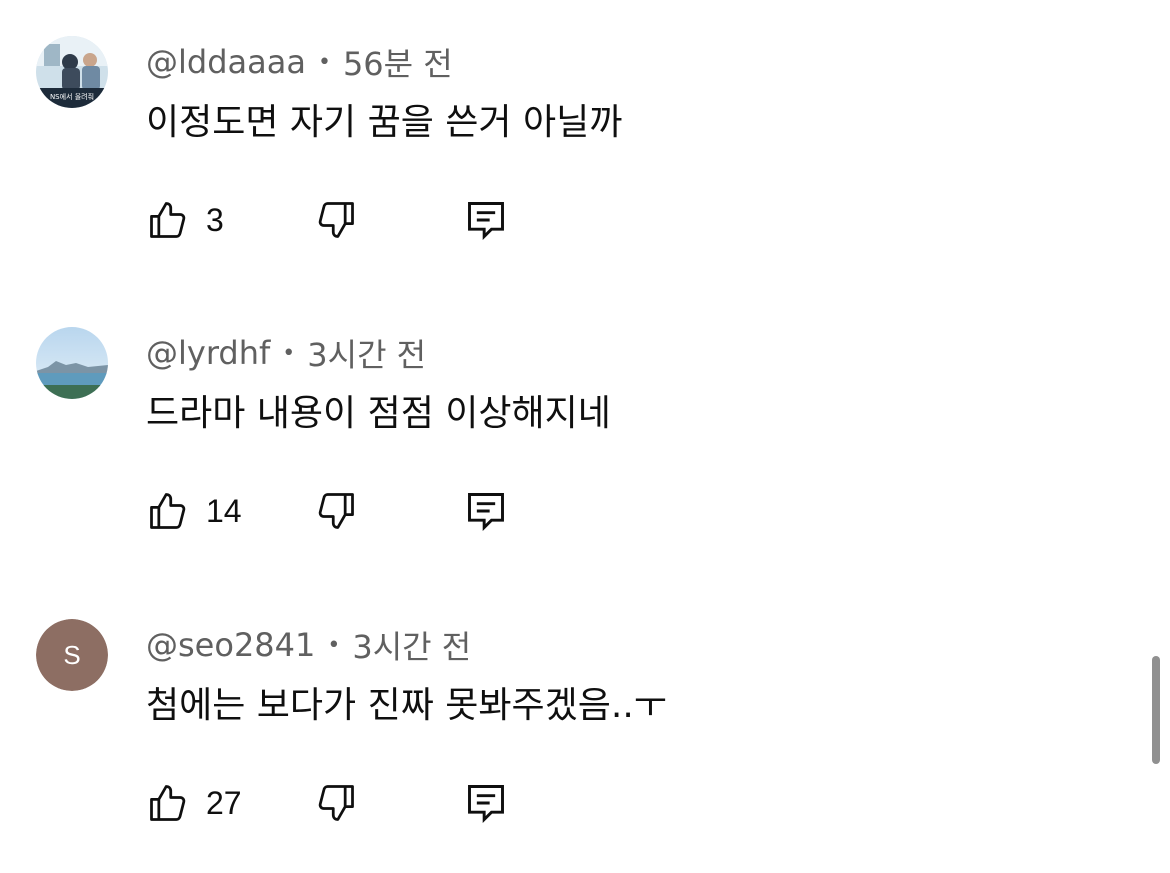 The image size is (1170, 873). I want to click on comment-meta: @seo2841 • 3시간 전, so click(308, 645).